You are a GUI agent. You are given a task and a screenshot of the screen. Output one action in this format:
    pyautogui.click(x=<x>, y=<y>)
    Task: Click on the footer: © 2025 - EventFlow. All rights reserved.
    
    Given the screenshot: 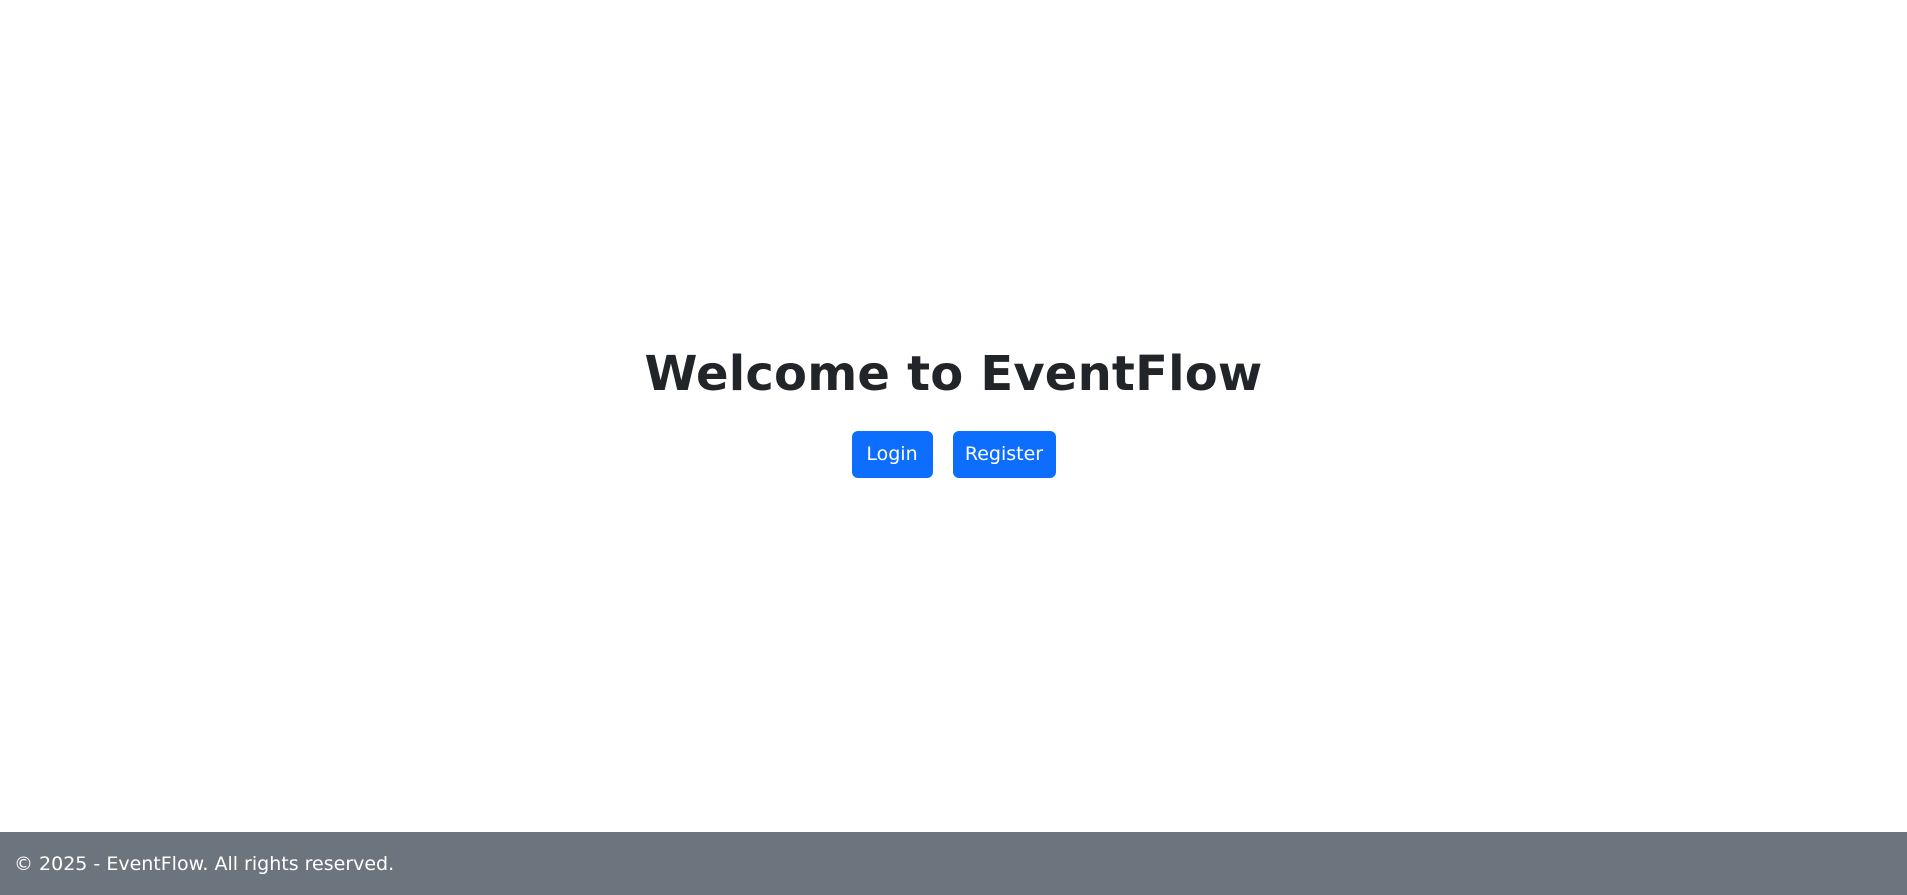 What is the action you would take?
    pyautogui.click(x=953, y=863)
    